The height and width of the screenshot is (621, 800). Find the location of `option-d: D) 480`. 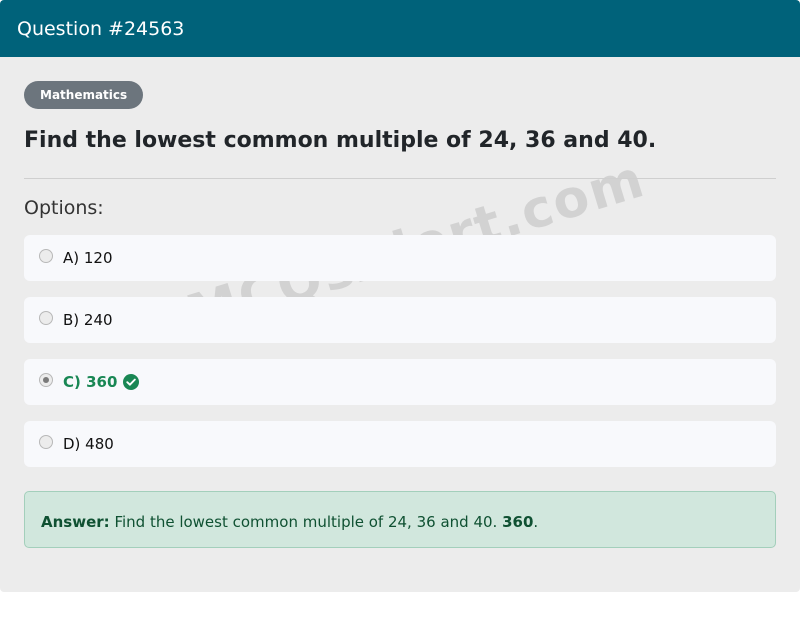

option-d: D) 480 is located at coordinates (400, 444).